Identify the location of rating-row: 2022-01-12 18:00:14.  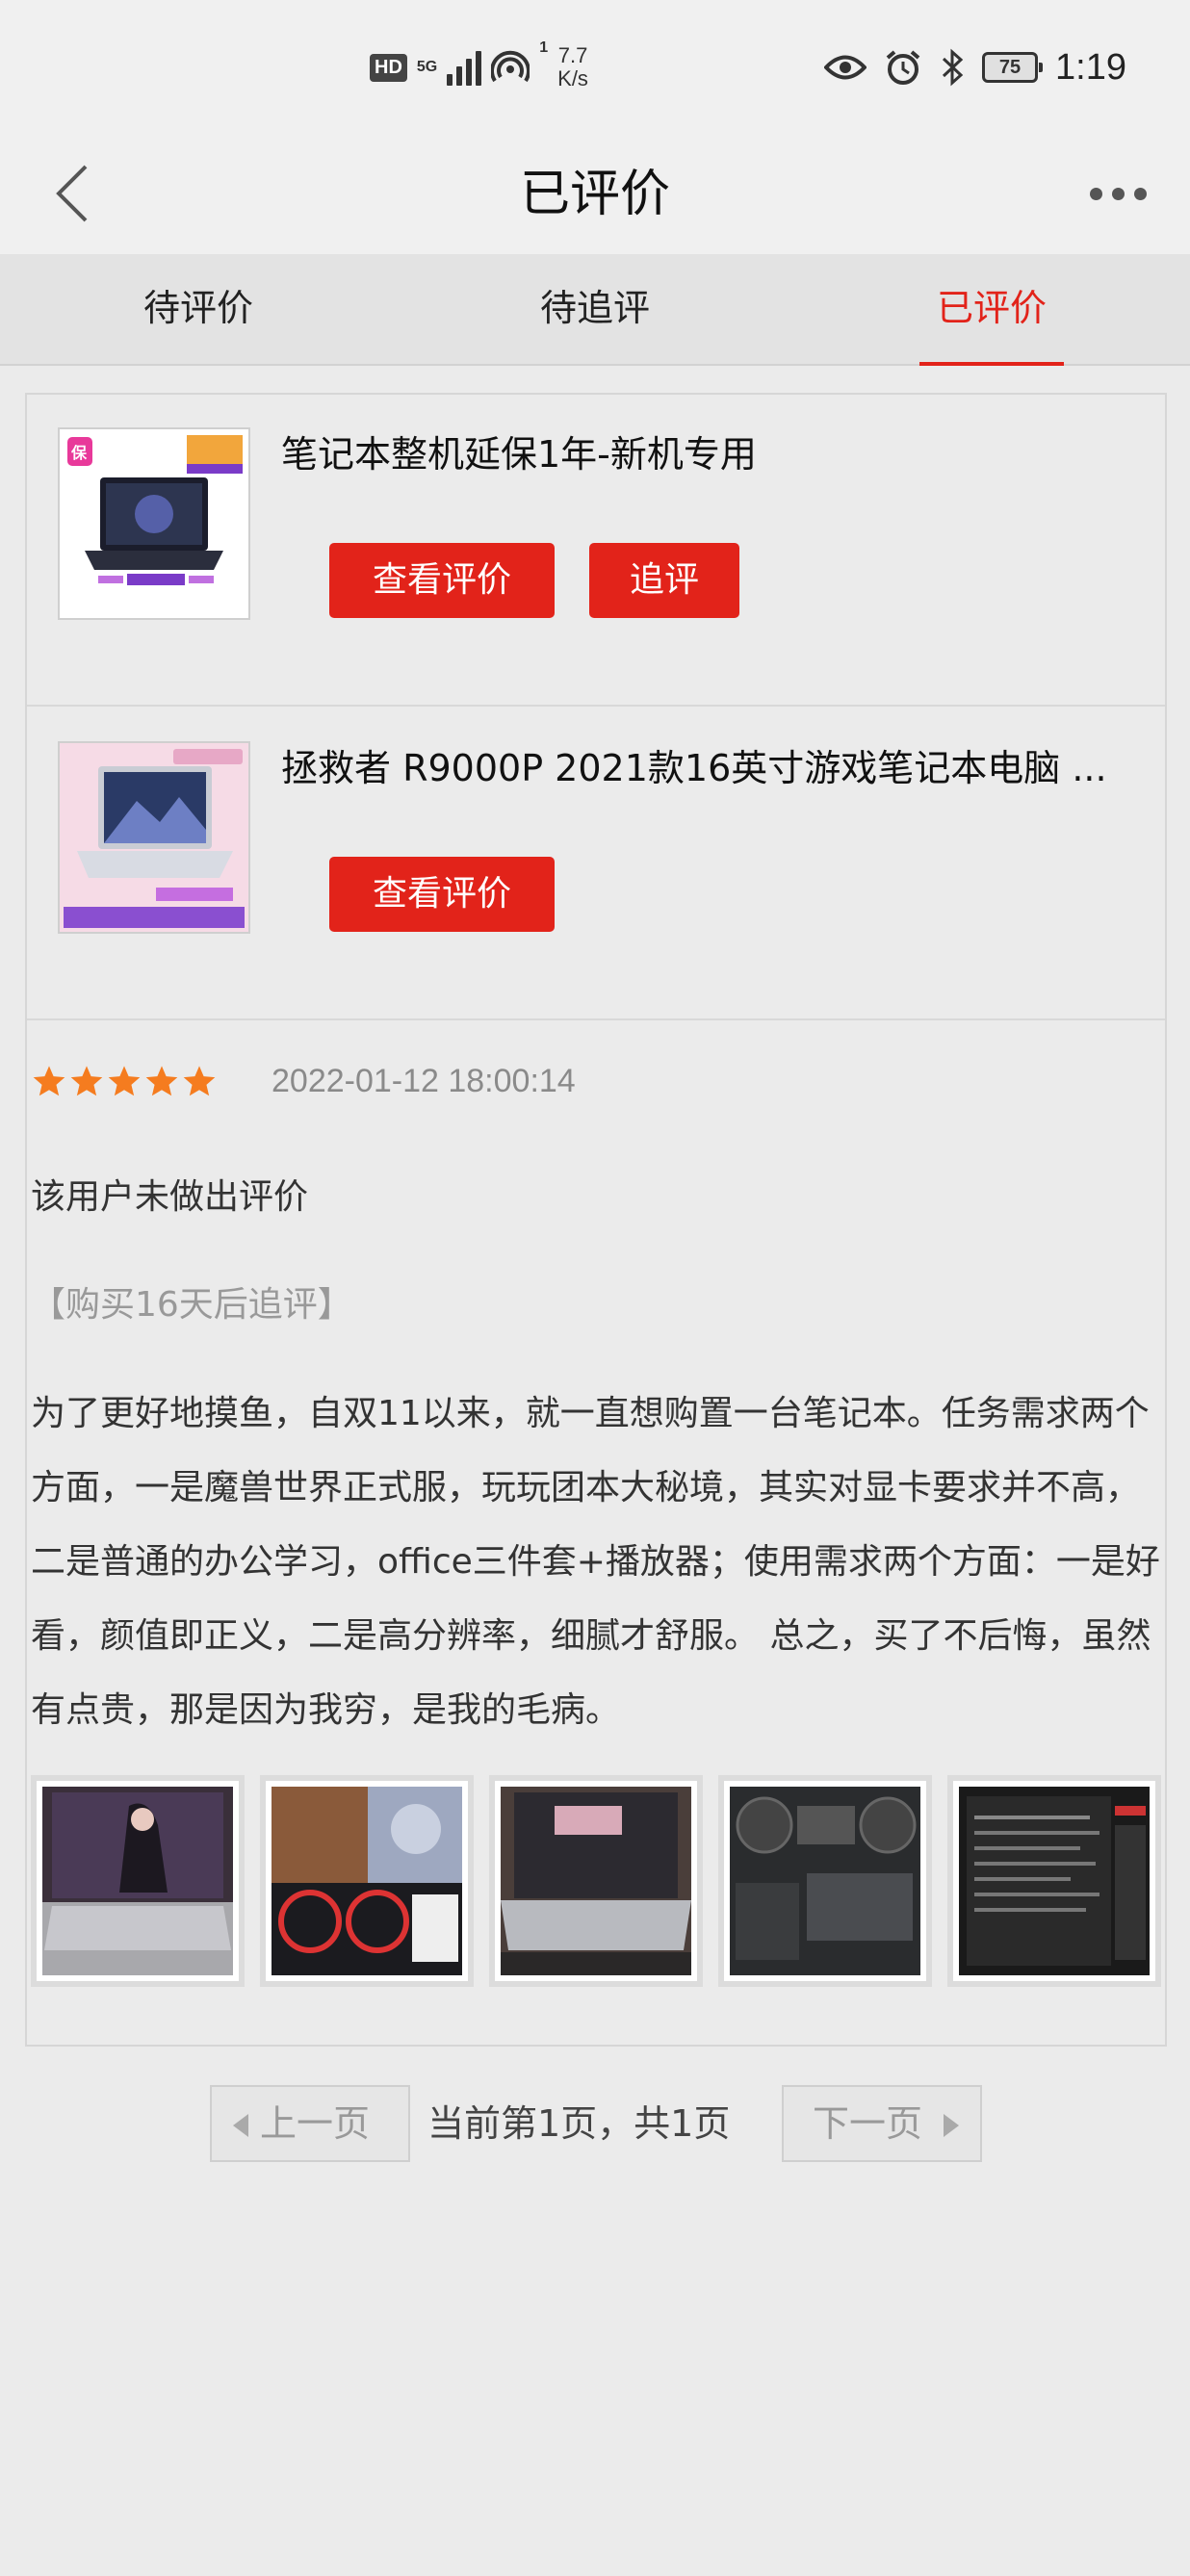
(304, 1082).